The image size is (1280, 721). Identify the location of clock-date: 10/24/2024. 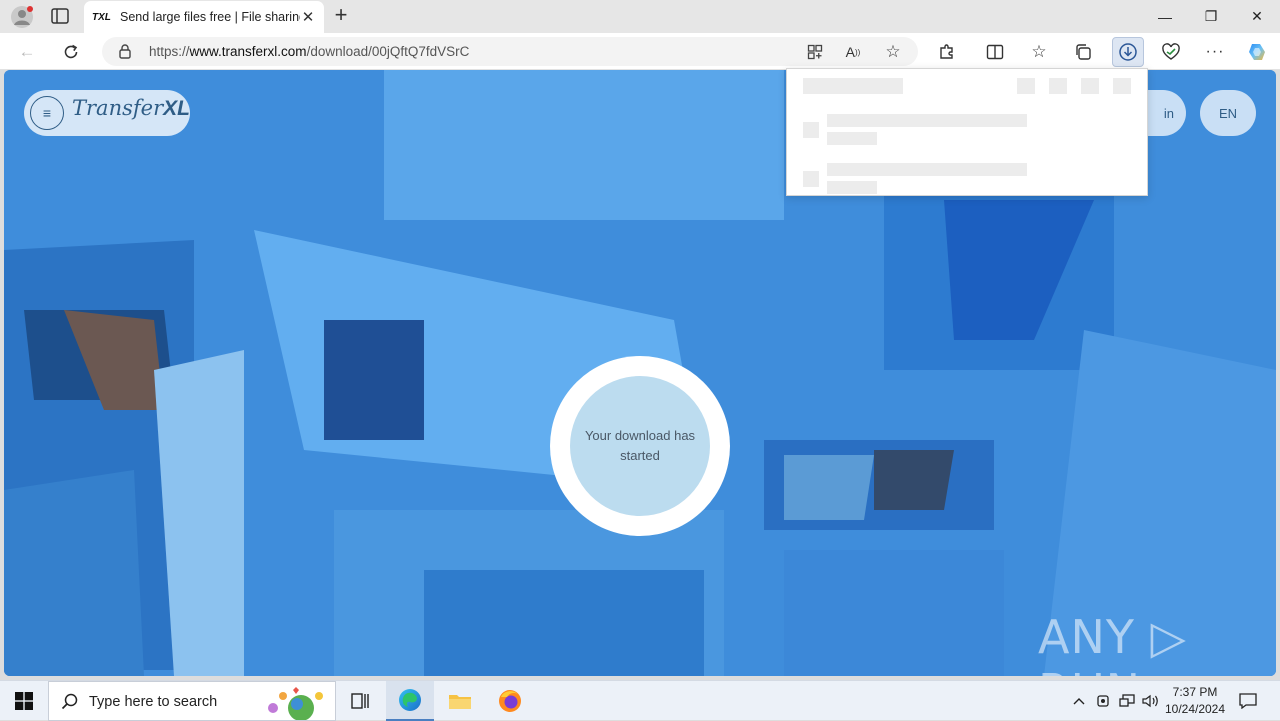
(1195, 709).